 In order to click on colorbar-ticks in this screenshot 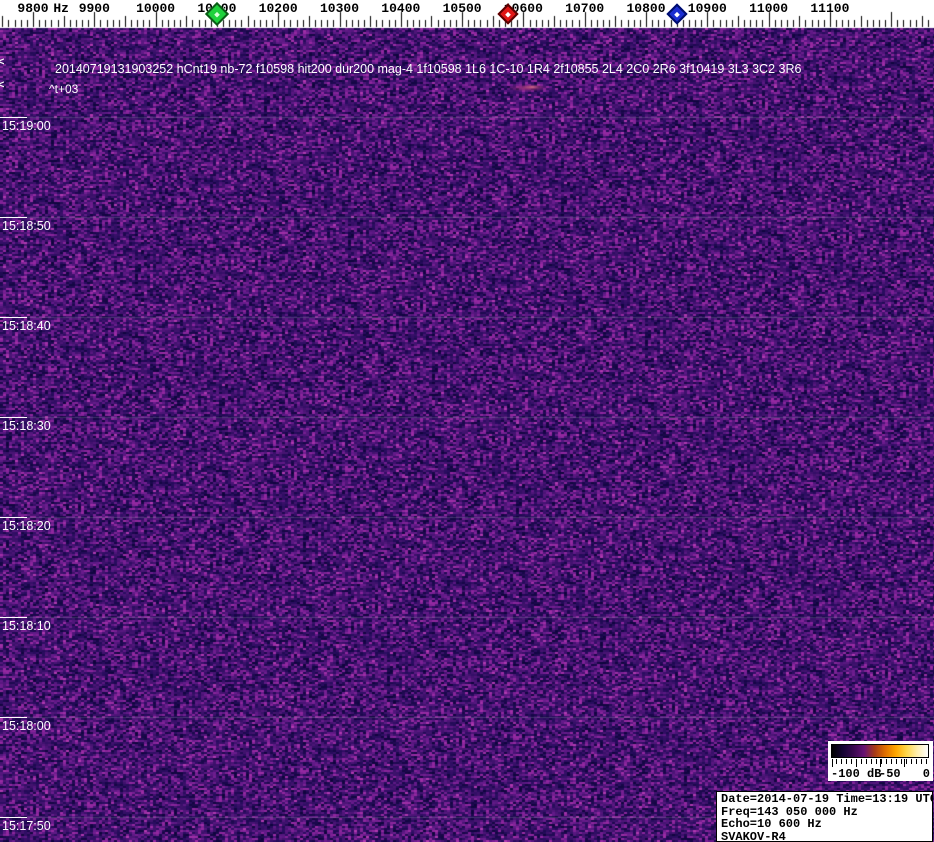, I will do `click(880, 763)`.